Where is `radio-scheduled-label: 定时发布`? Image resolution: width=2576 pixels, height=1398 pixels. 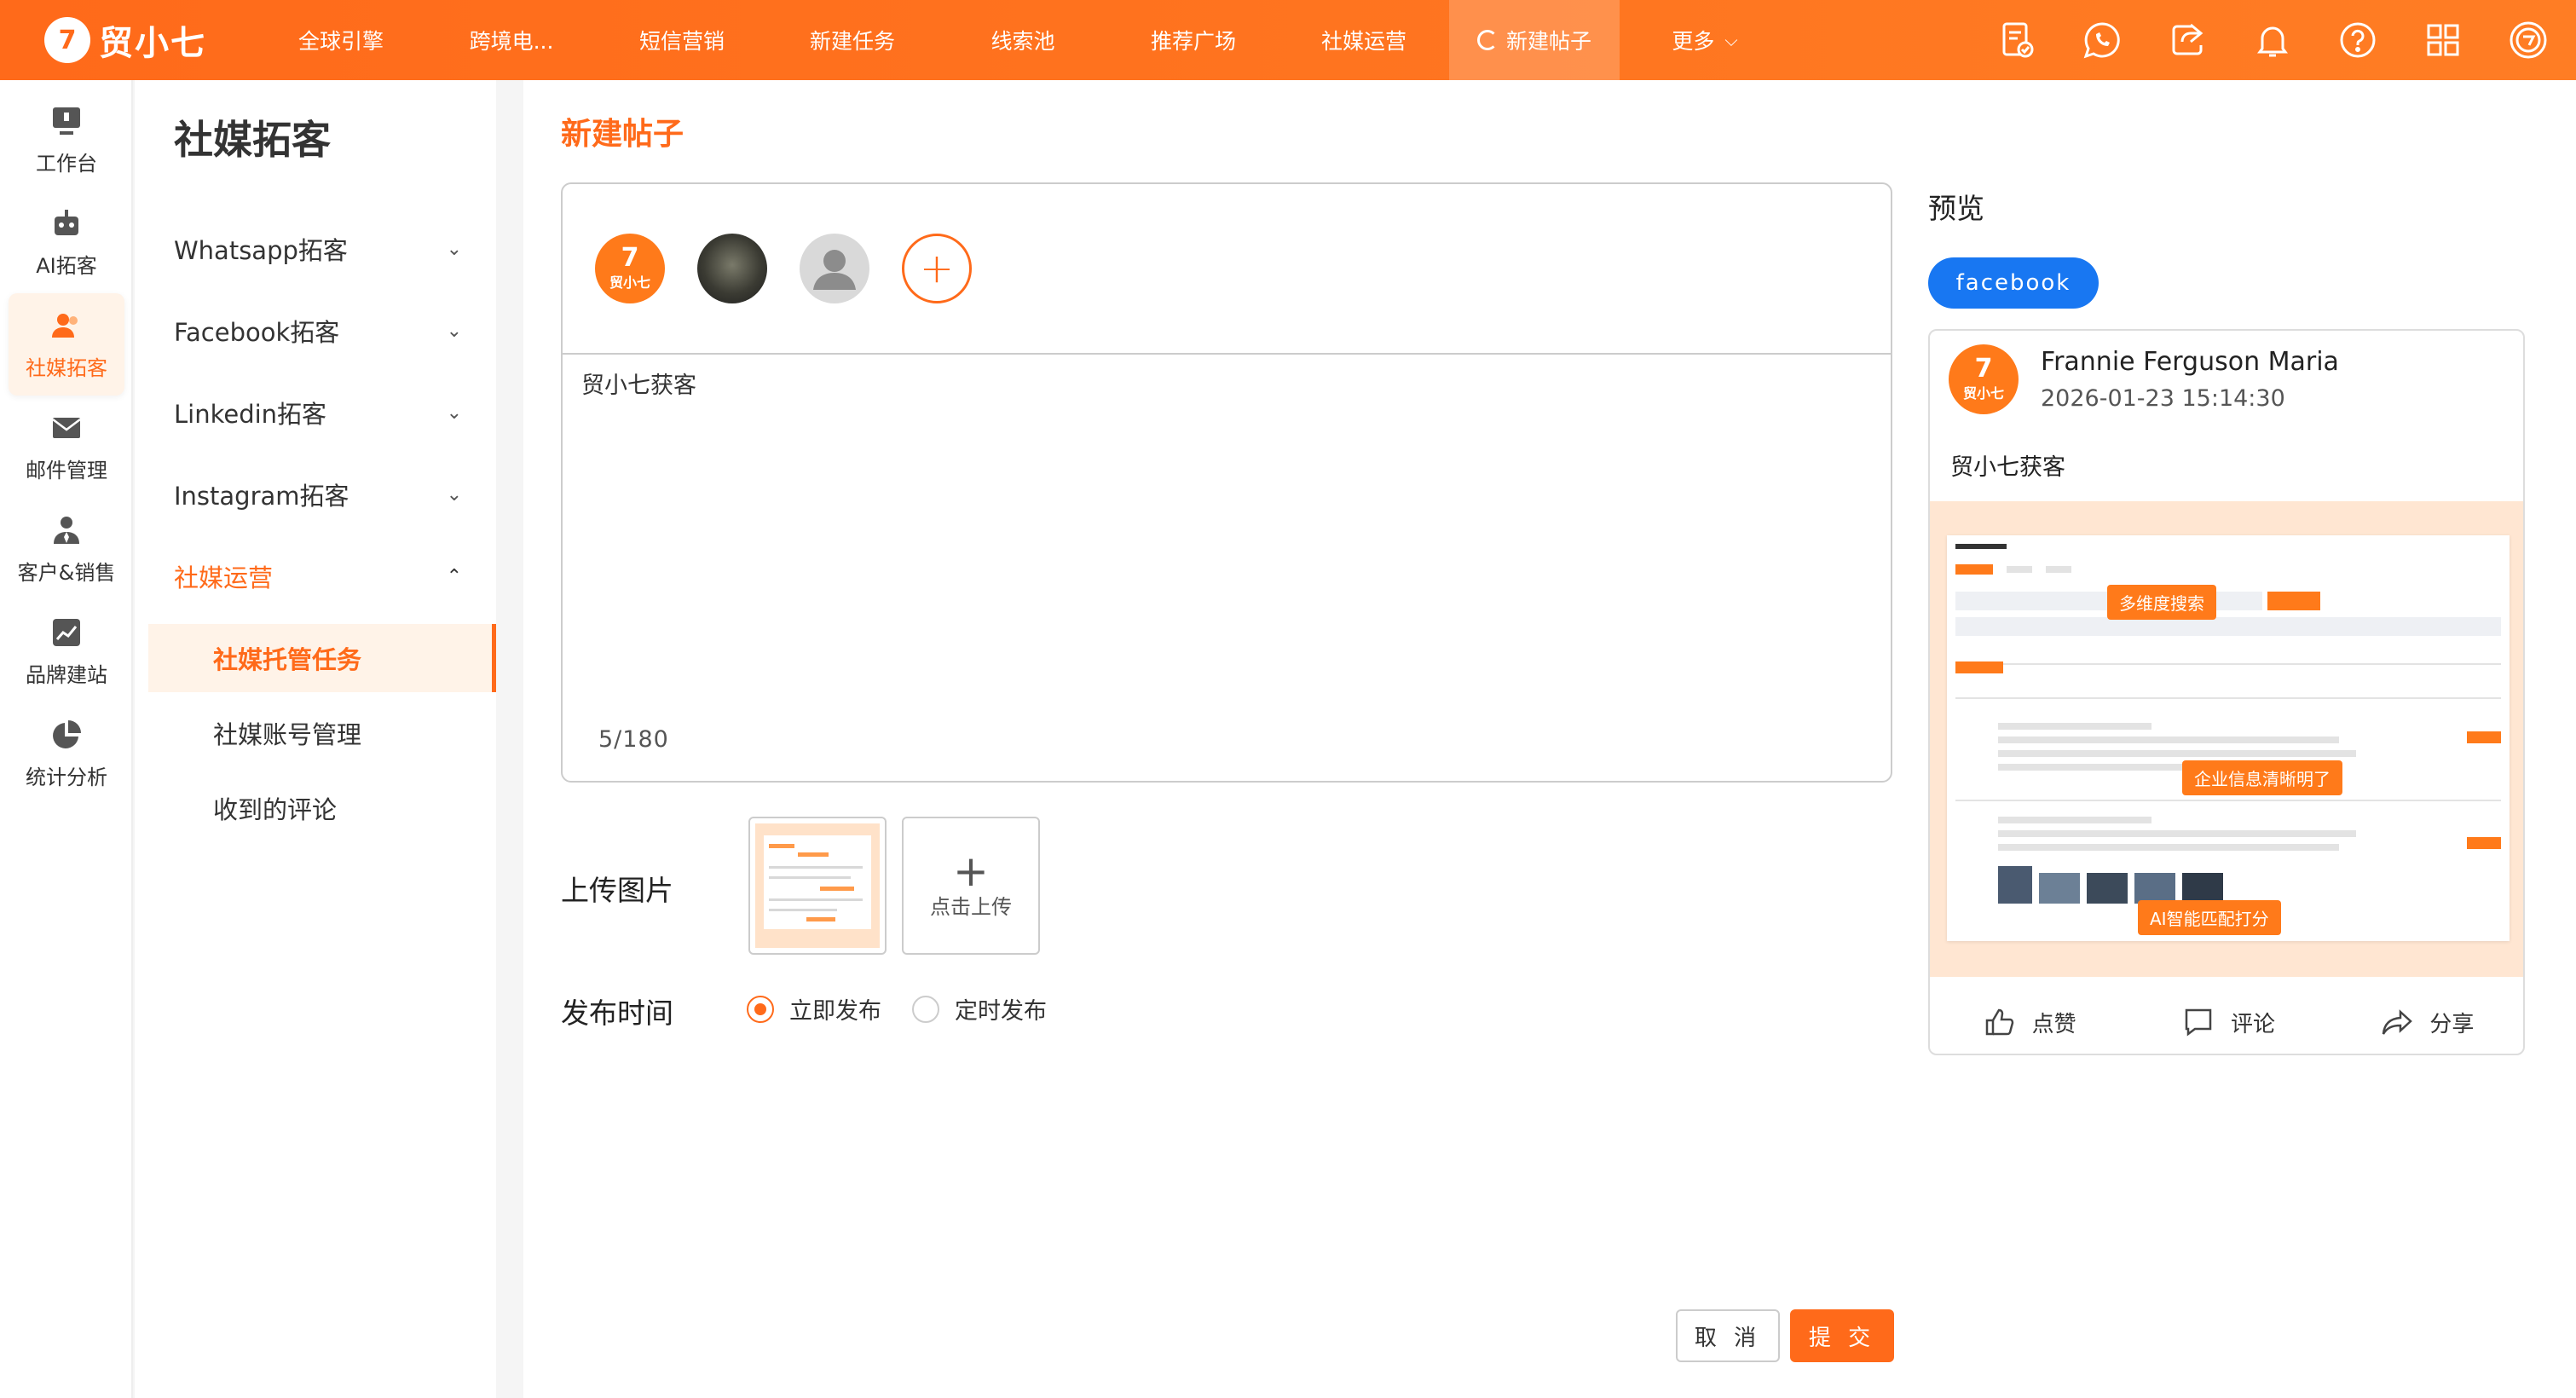
radio-scheduled-label: 定时发布 is located at coordinates (1001, 1011).